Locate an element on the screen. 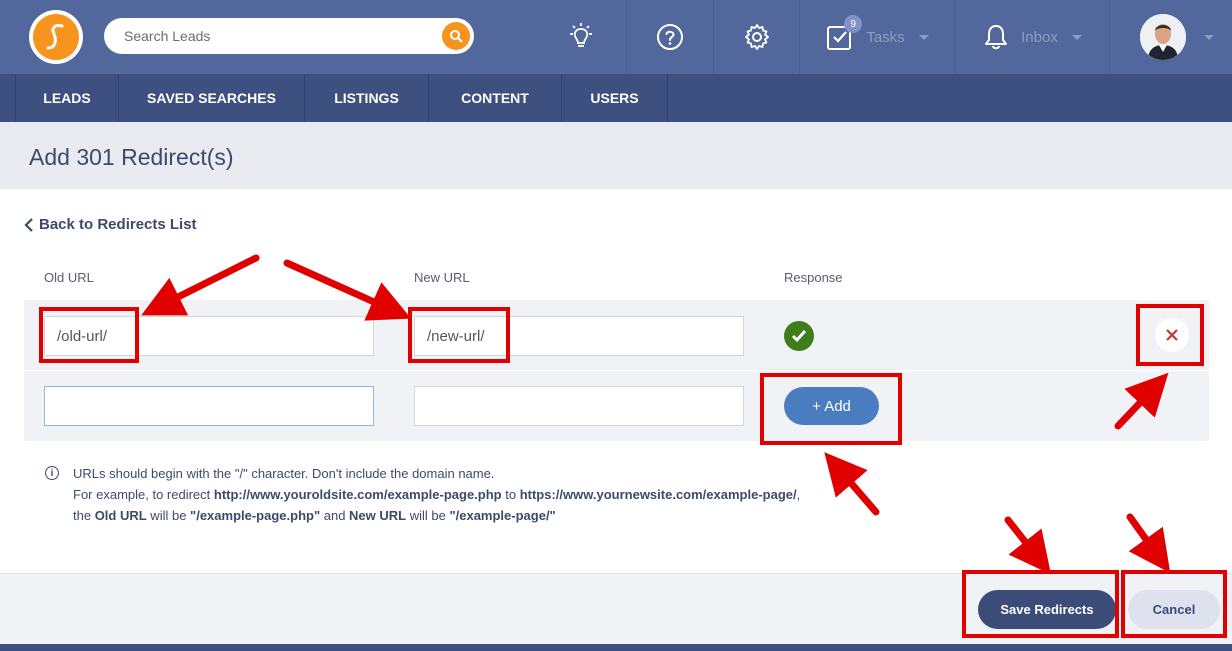 This screenshot has height=651, width=1232. top-bar: 9 Tasks Inbox is located at coordinates (616, 37).